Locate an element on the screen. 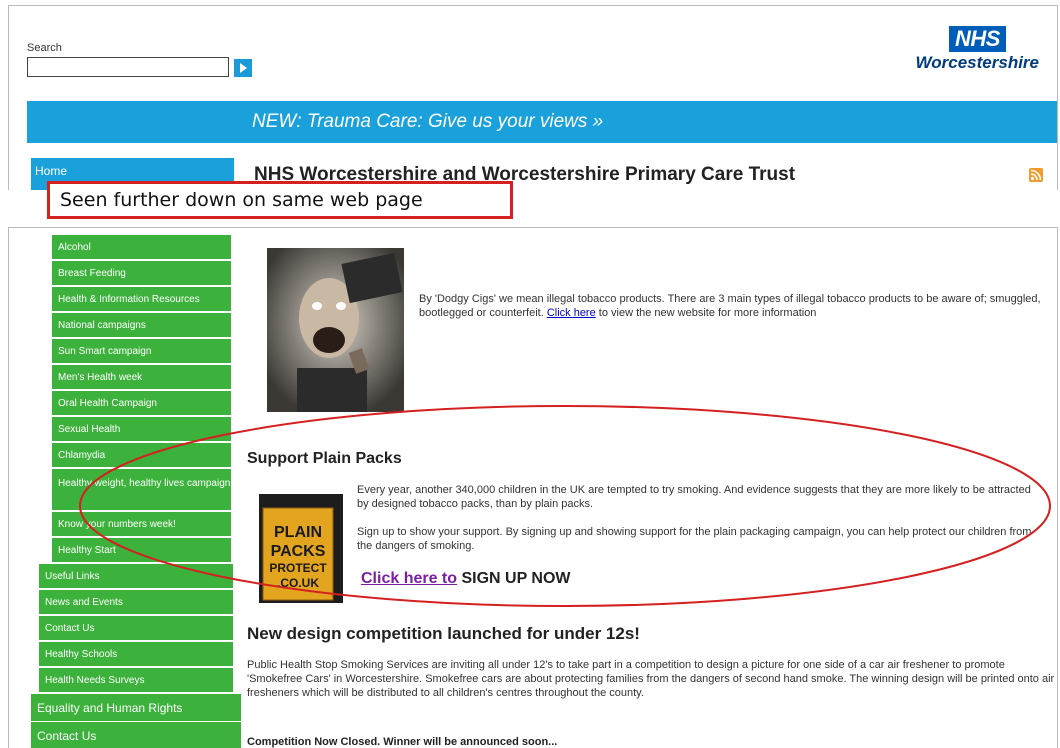 The image size is (1060, 748). nhs-logo: NHS is located at coordinates (977, 39).